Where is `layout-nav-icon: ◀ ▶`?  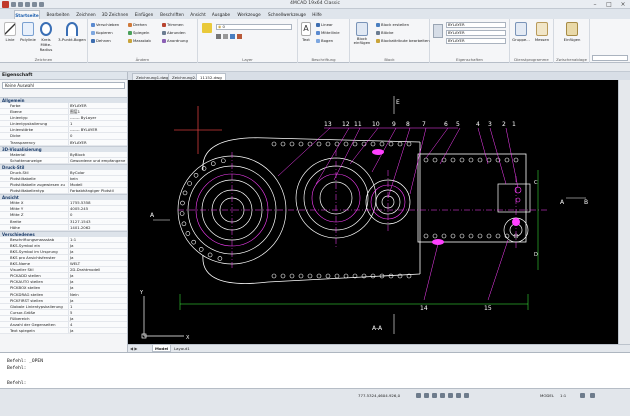 layout-nav-icon: ◀ ▶ is located at coordinates (133, 348).